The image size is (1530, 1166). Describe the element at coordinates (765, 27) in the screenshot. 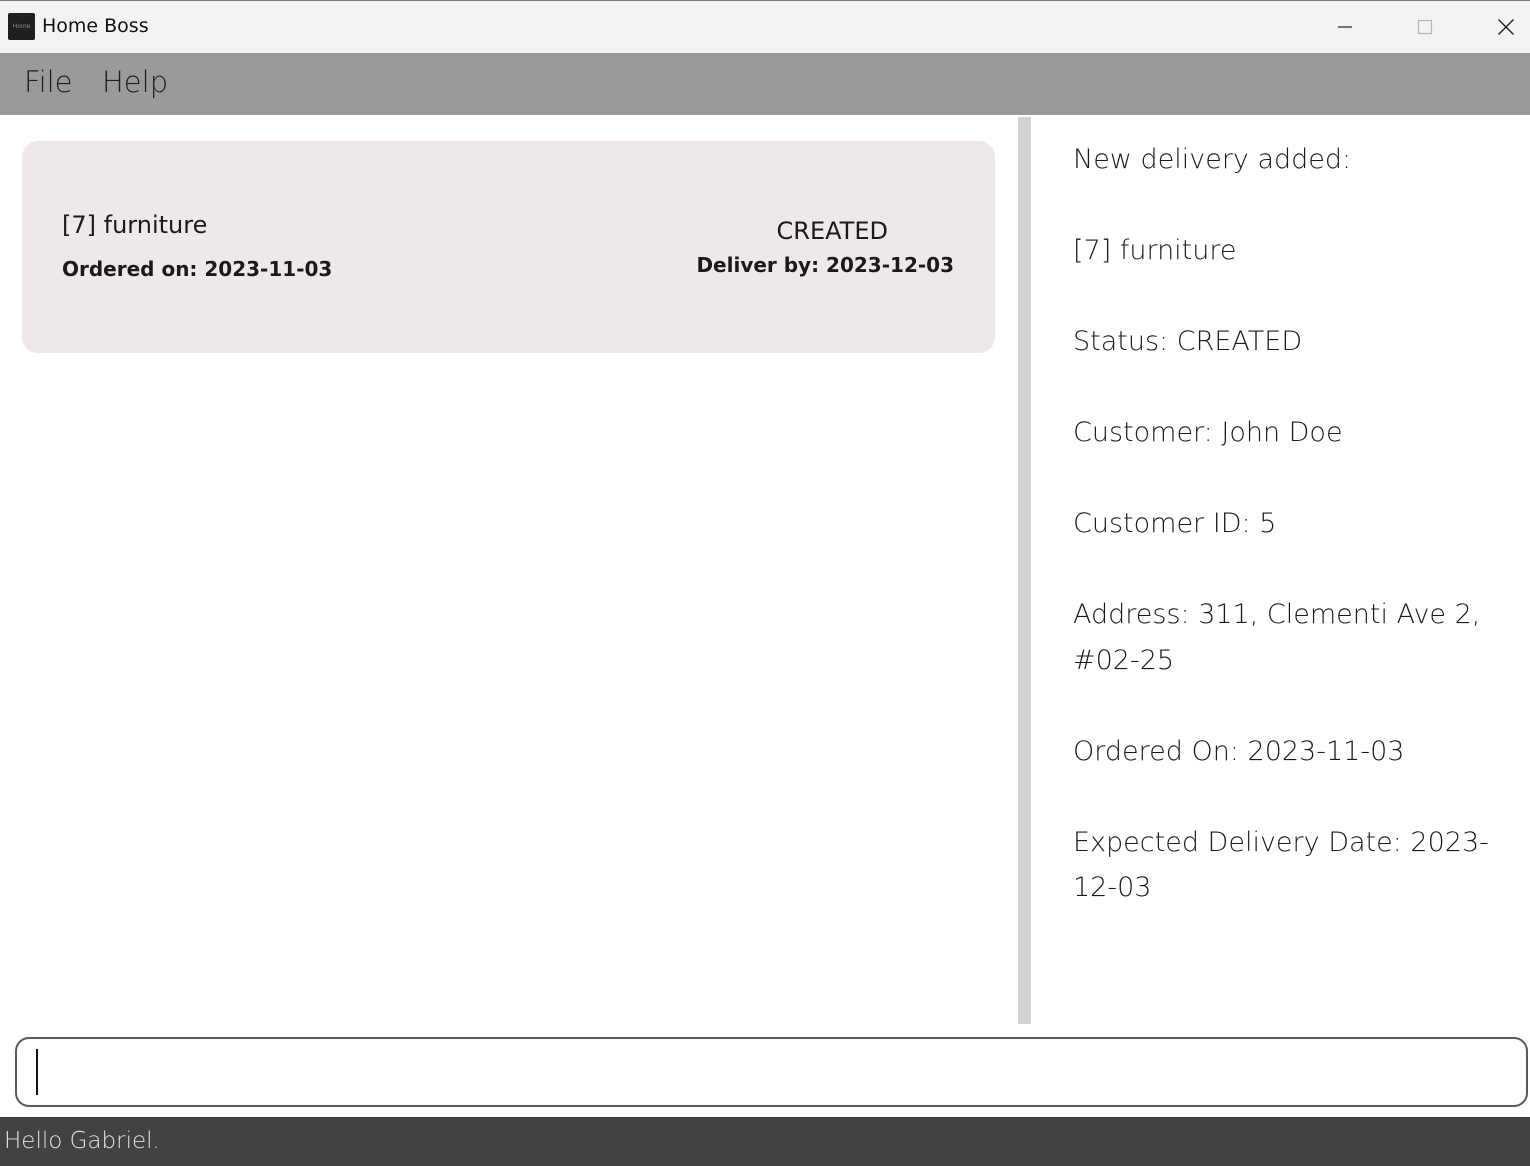

I see `title-bar: Home Home Boss` at that location.